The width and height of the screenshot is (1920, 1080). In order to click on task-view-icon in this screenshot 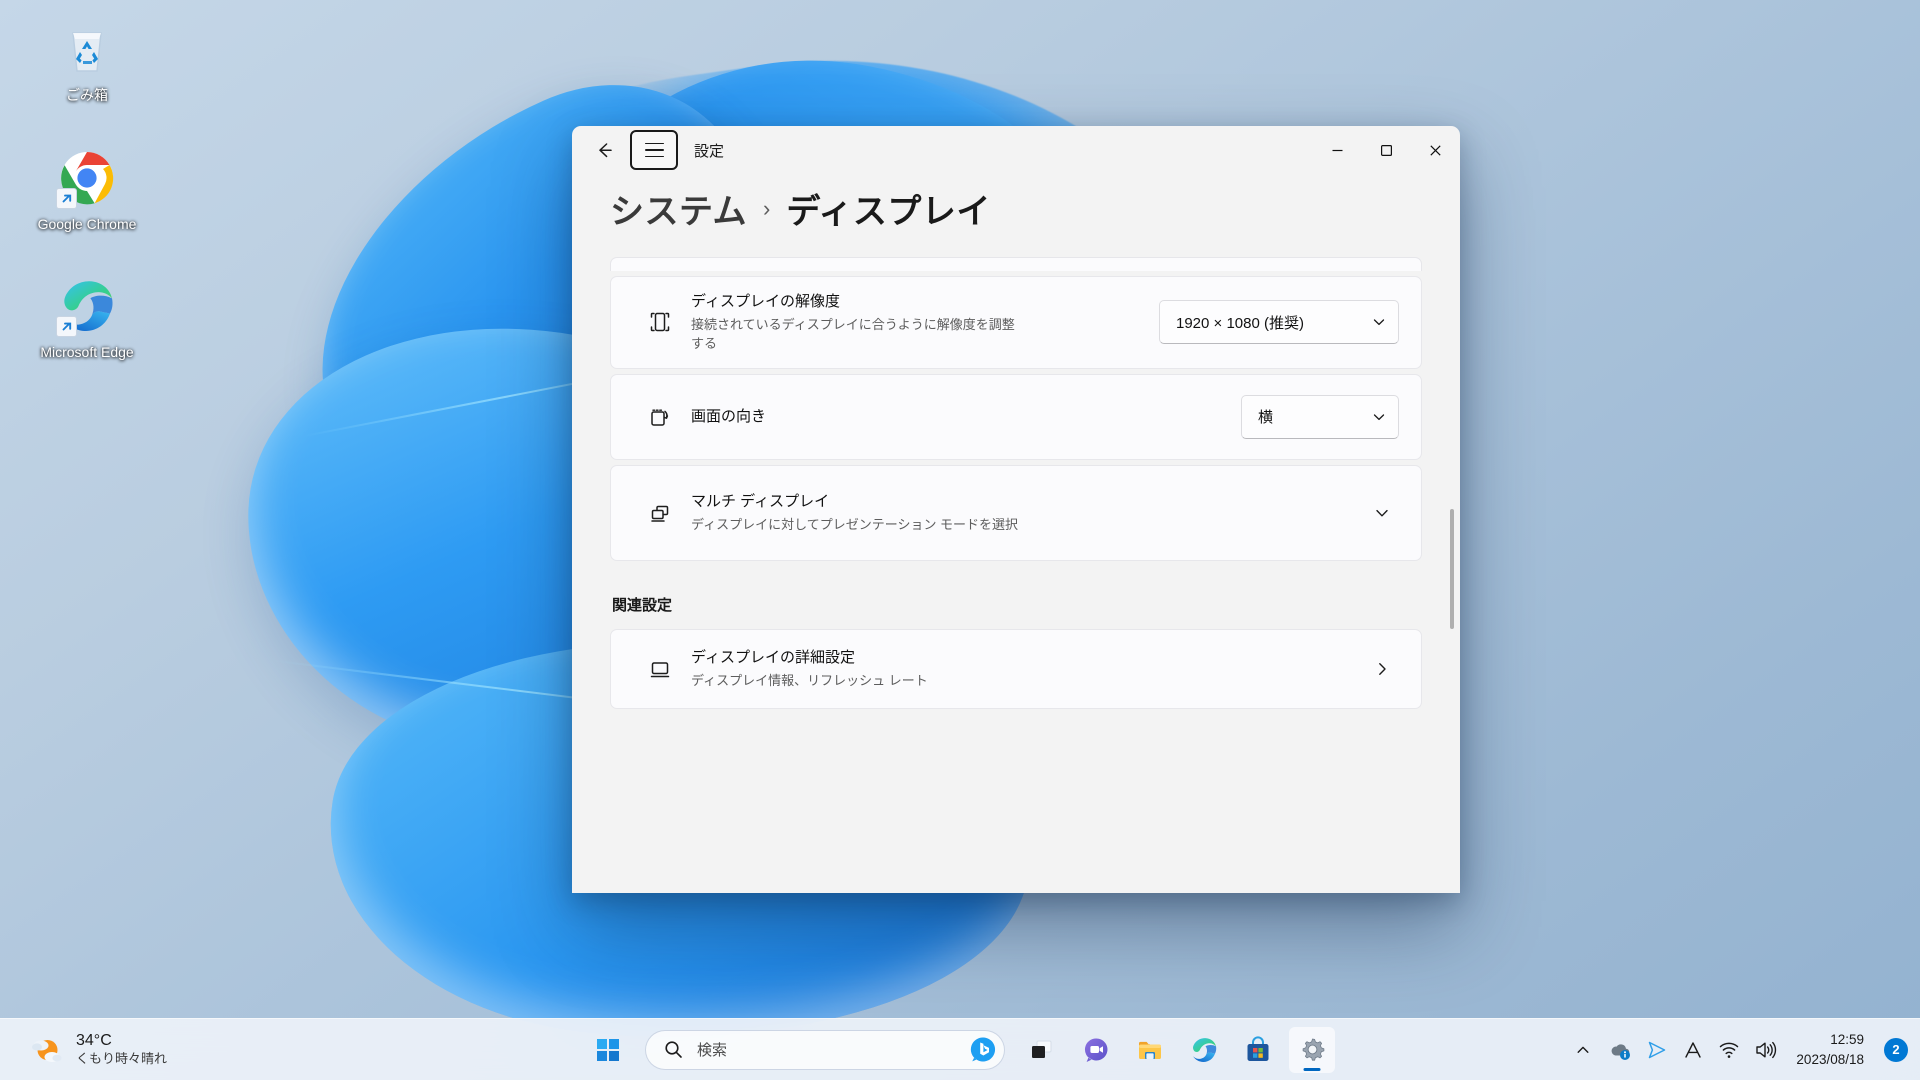, I will do `click(1042, 1049)`.